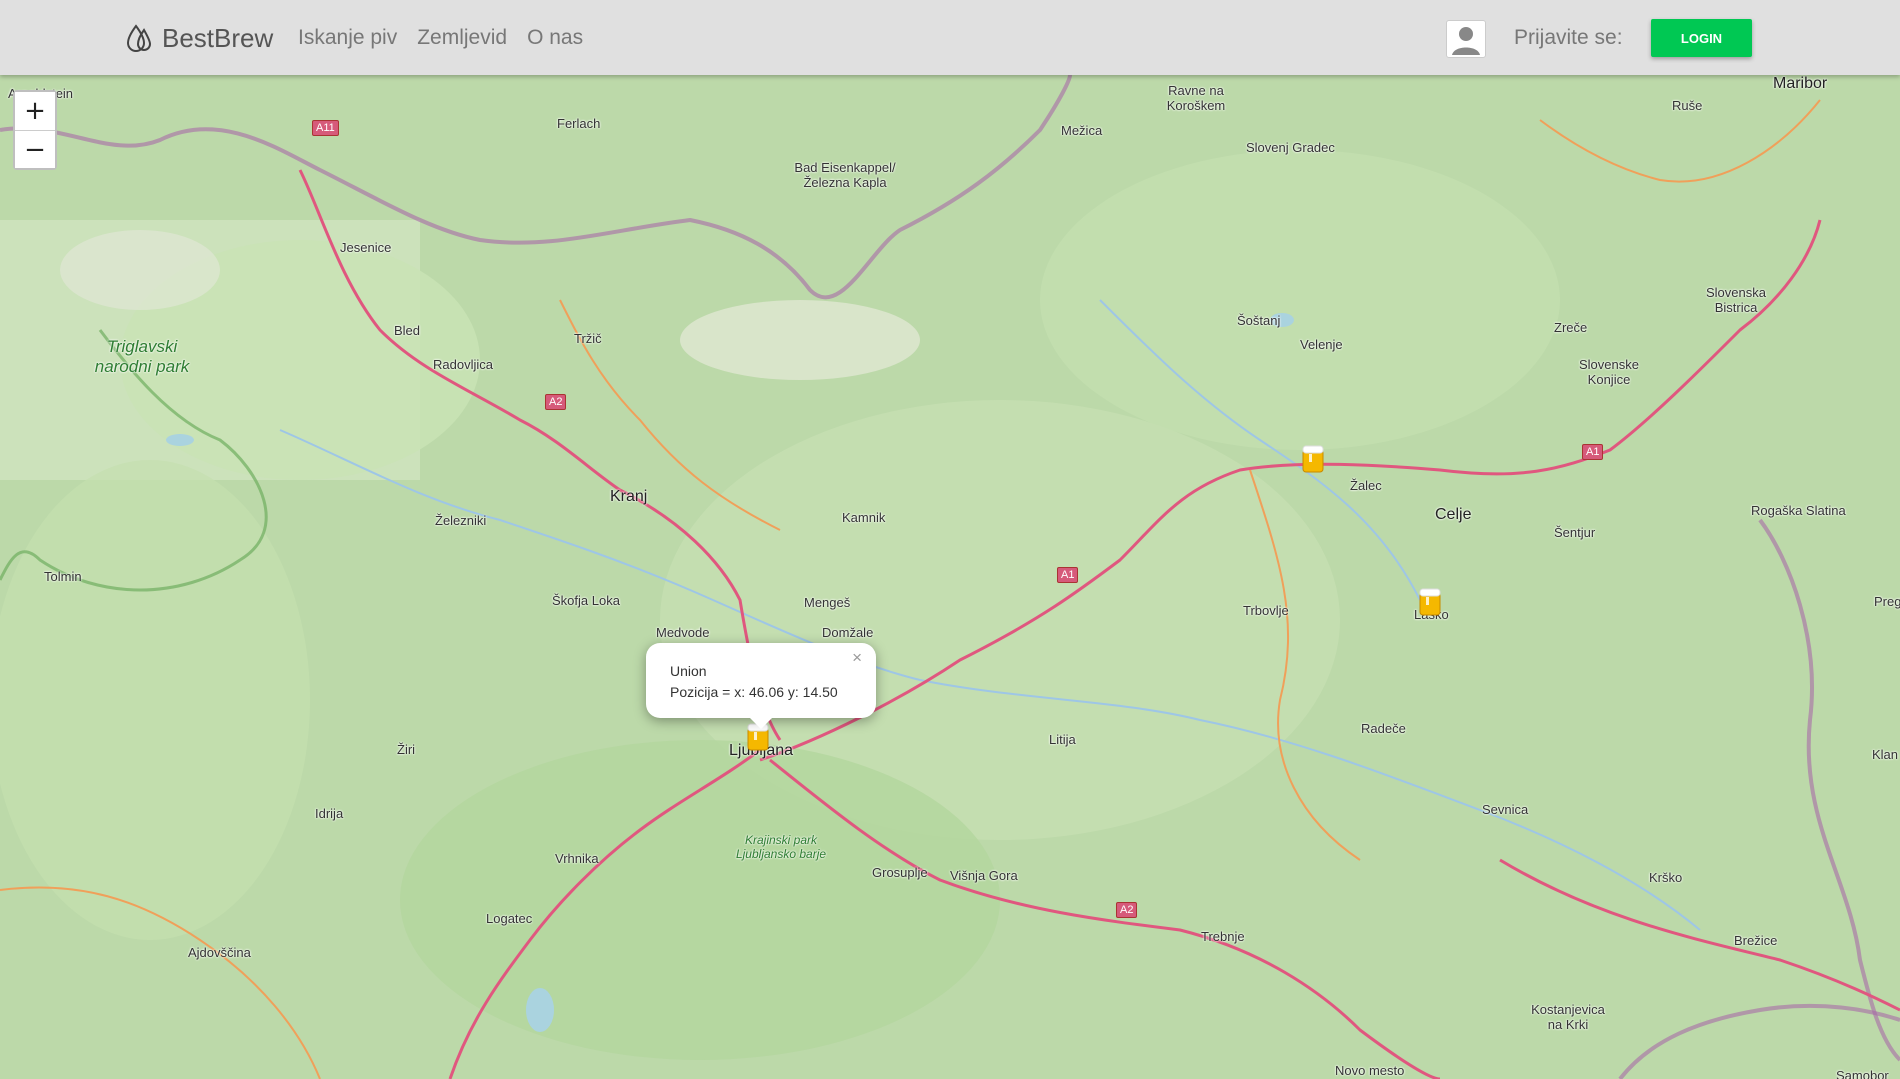 This screenshot has height=1079, width=1900. Describe the element at coordinates (1666, 877) in the screenshot. I see `map-label-krsko: Krško` at that location.